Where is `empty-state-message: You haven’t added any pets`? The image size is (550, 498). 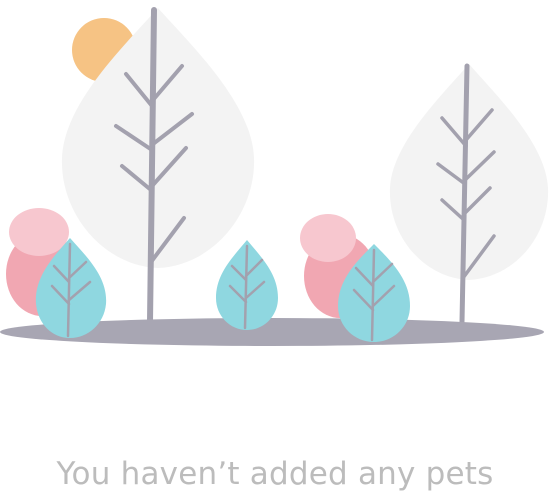 empty-state-message: You haven’t added any pets is located at coordinates (275, 474).